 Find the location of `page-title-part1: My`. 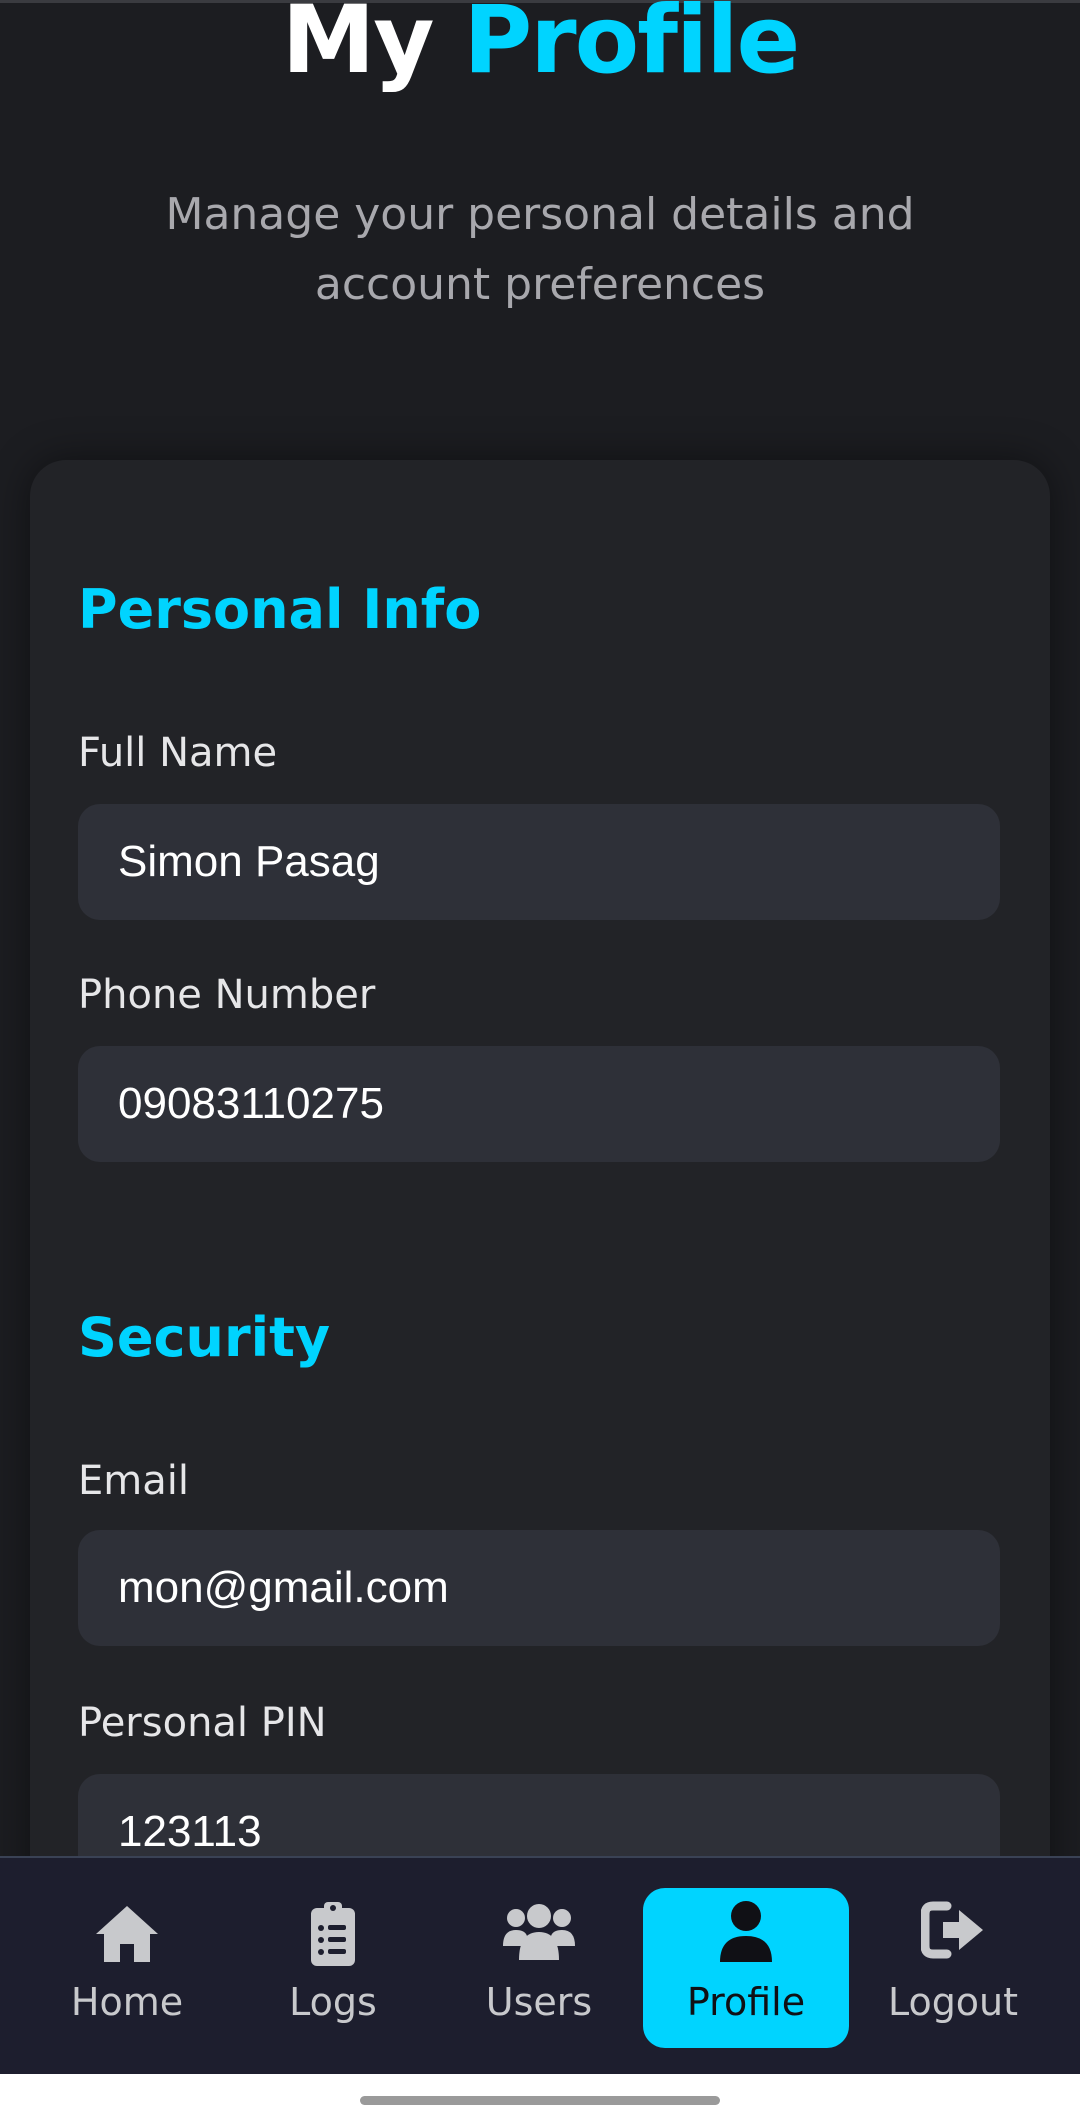

page-title-part1: My is located at coordinates (358, 47).